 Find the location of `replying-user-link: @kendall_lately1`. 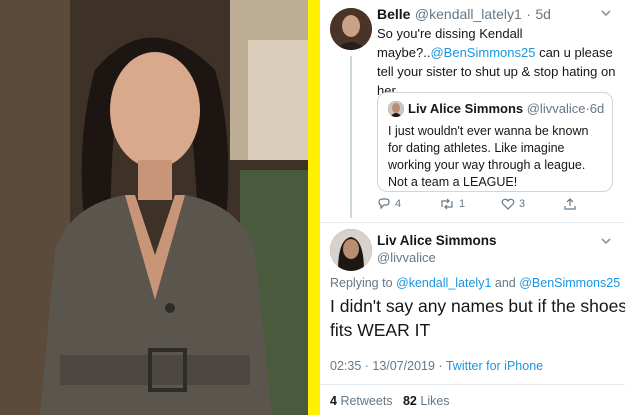

replying-user-link: @kendall_lately1 is located at coordinates (443, 283).